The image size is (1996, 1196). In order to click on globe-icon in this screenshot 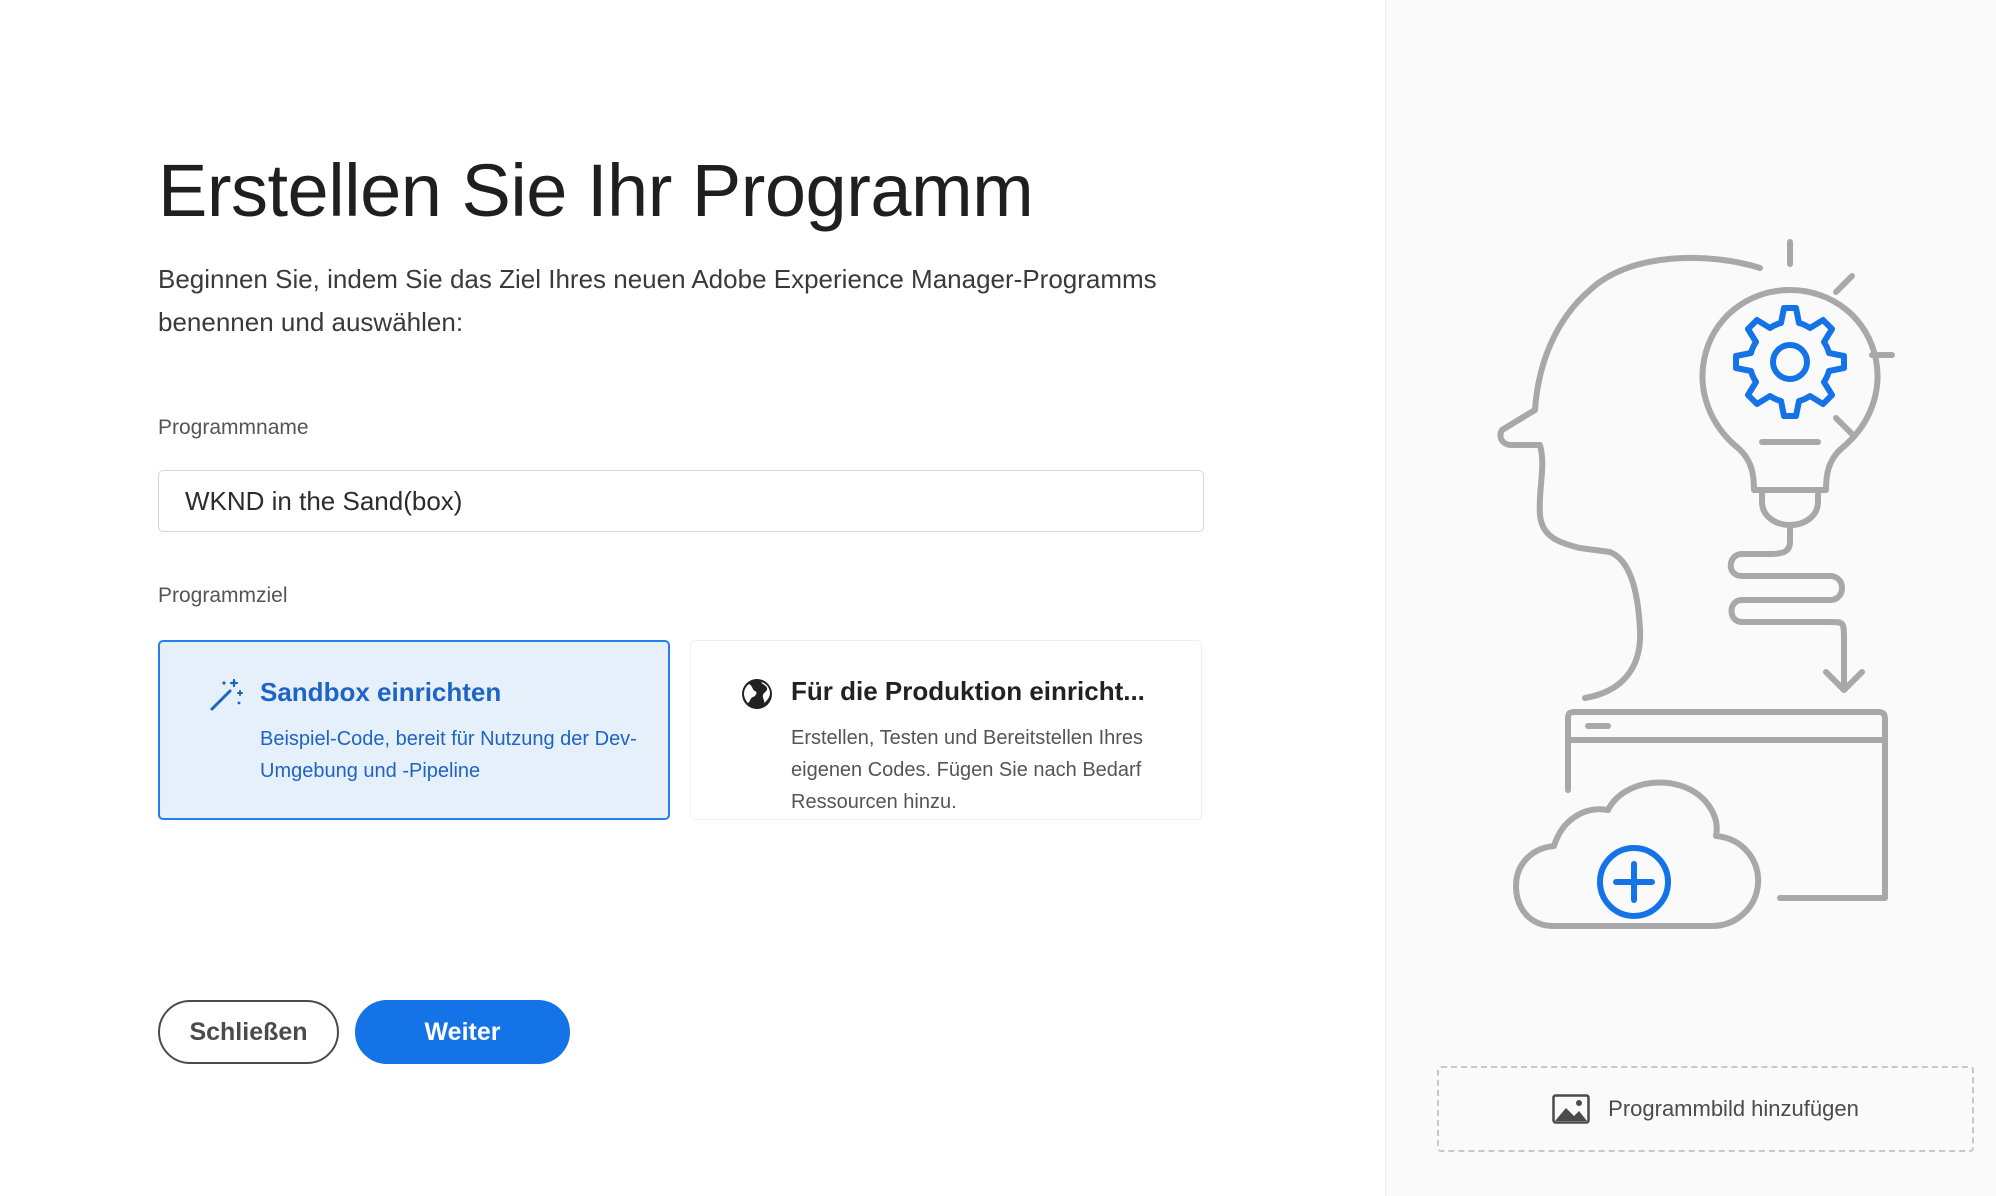, I will do `click(757, 694)`.